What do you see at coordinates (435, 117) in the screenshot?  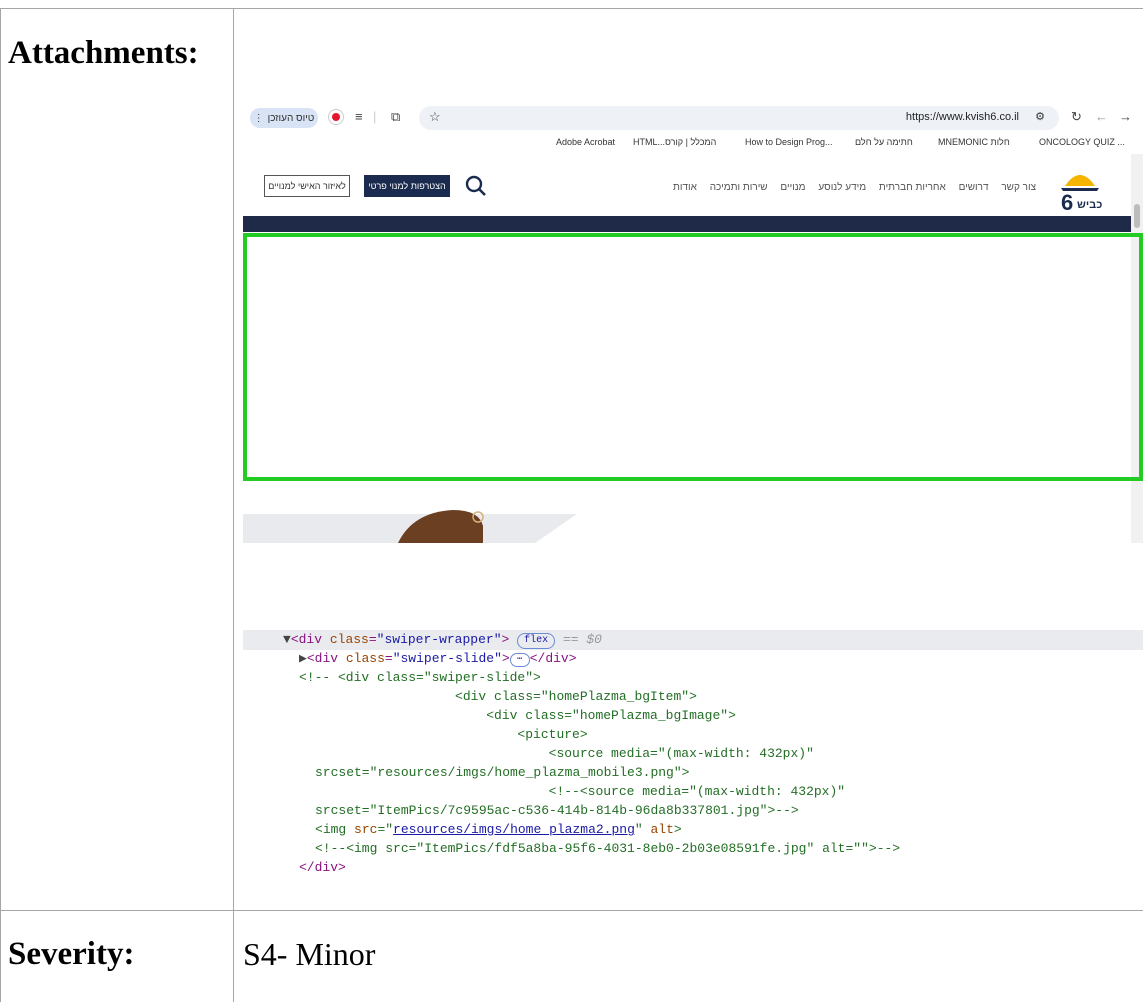 I see `bookmark-star-icon: ☆` at bounding box center [435, 117].